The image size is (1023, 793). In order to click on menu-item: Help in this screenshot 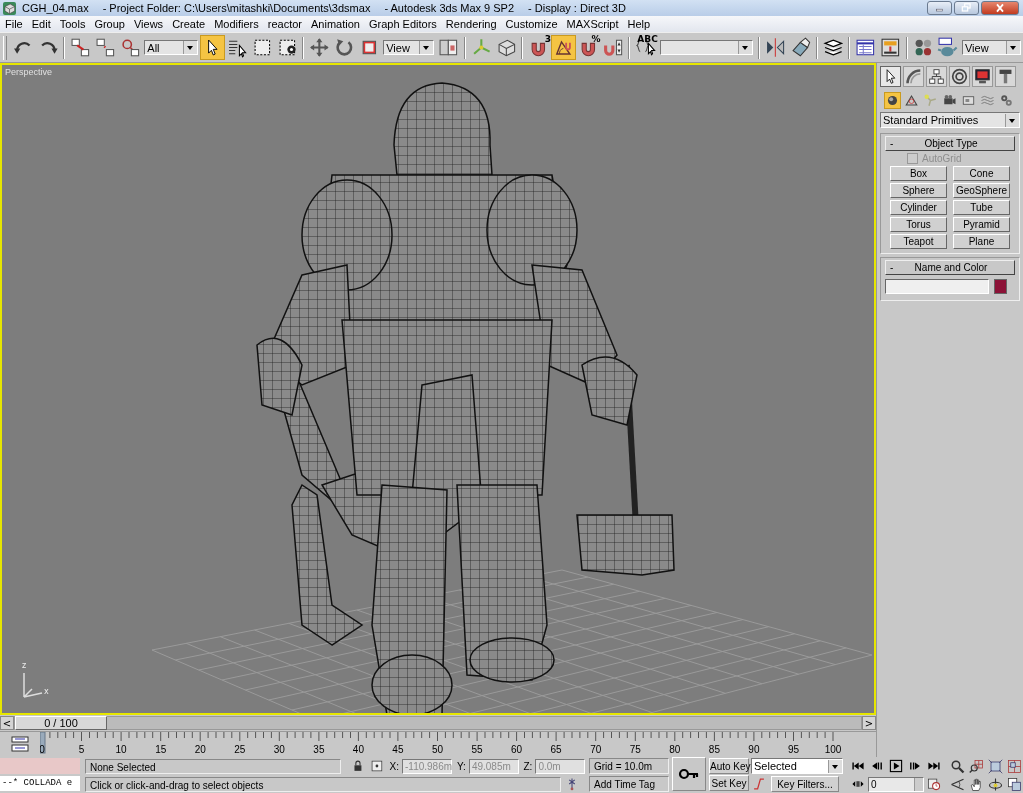, I will do `click(638, 24)`.